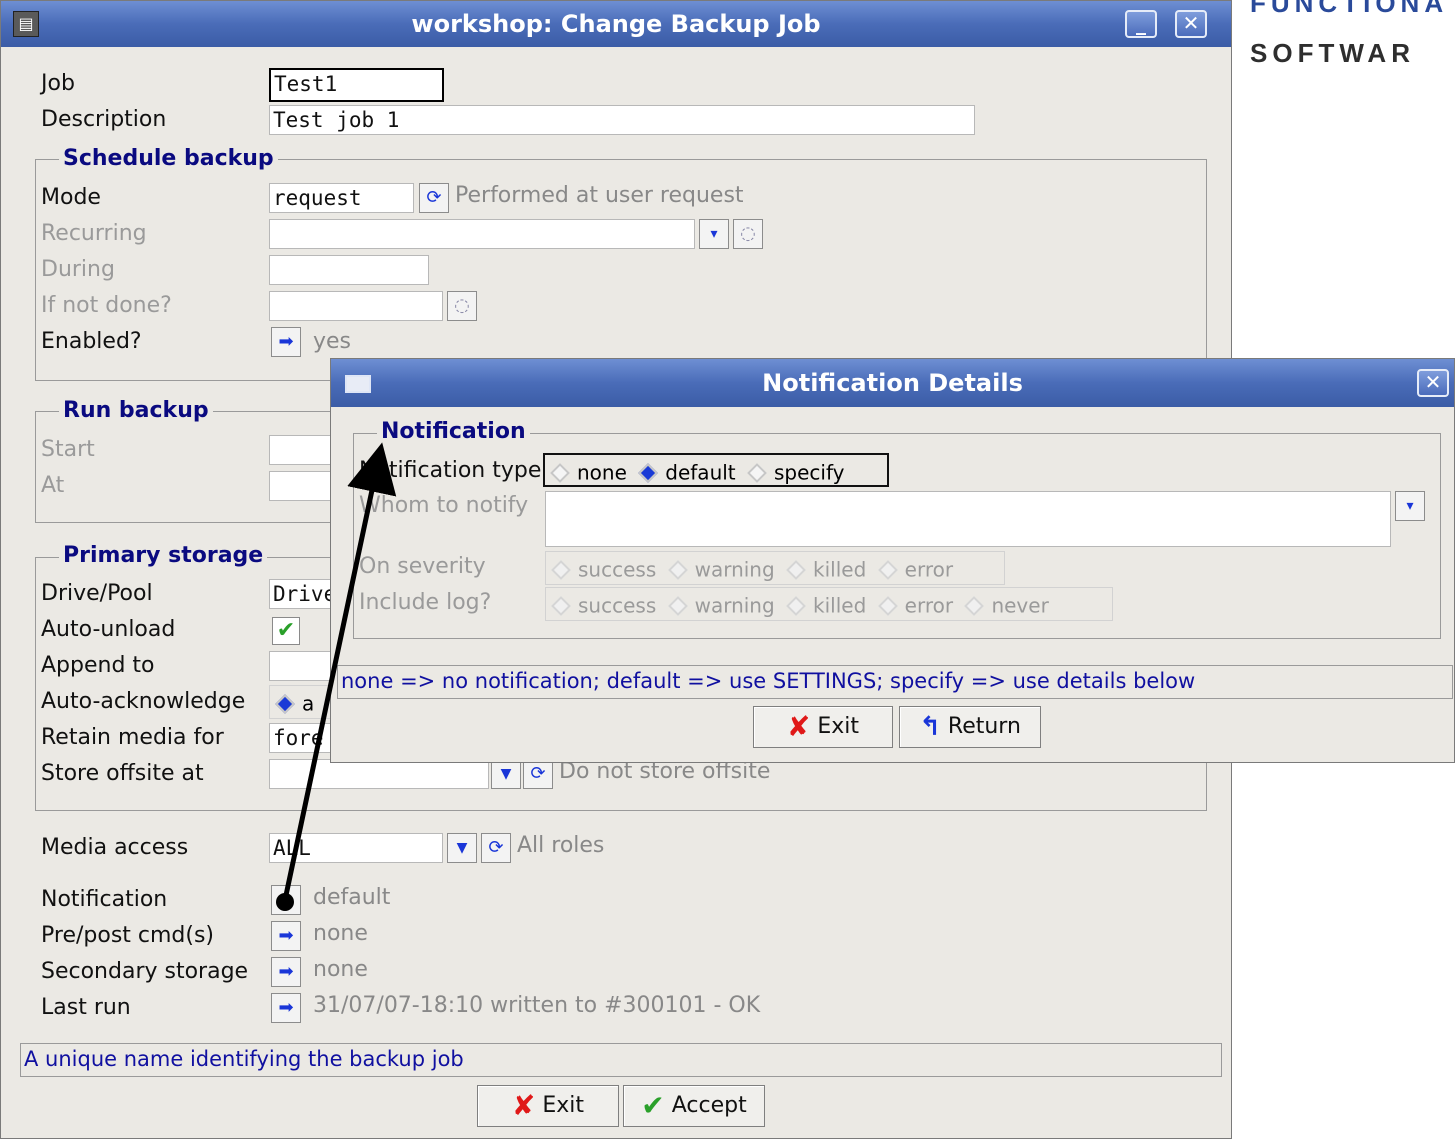 The width and height of the screenshot is (1455, 1139). What do you see at coordinates (98, 665) in the screenshot?
I see `append-label: Append to` at bounding box center [98, 665].